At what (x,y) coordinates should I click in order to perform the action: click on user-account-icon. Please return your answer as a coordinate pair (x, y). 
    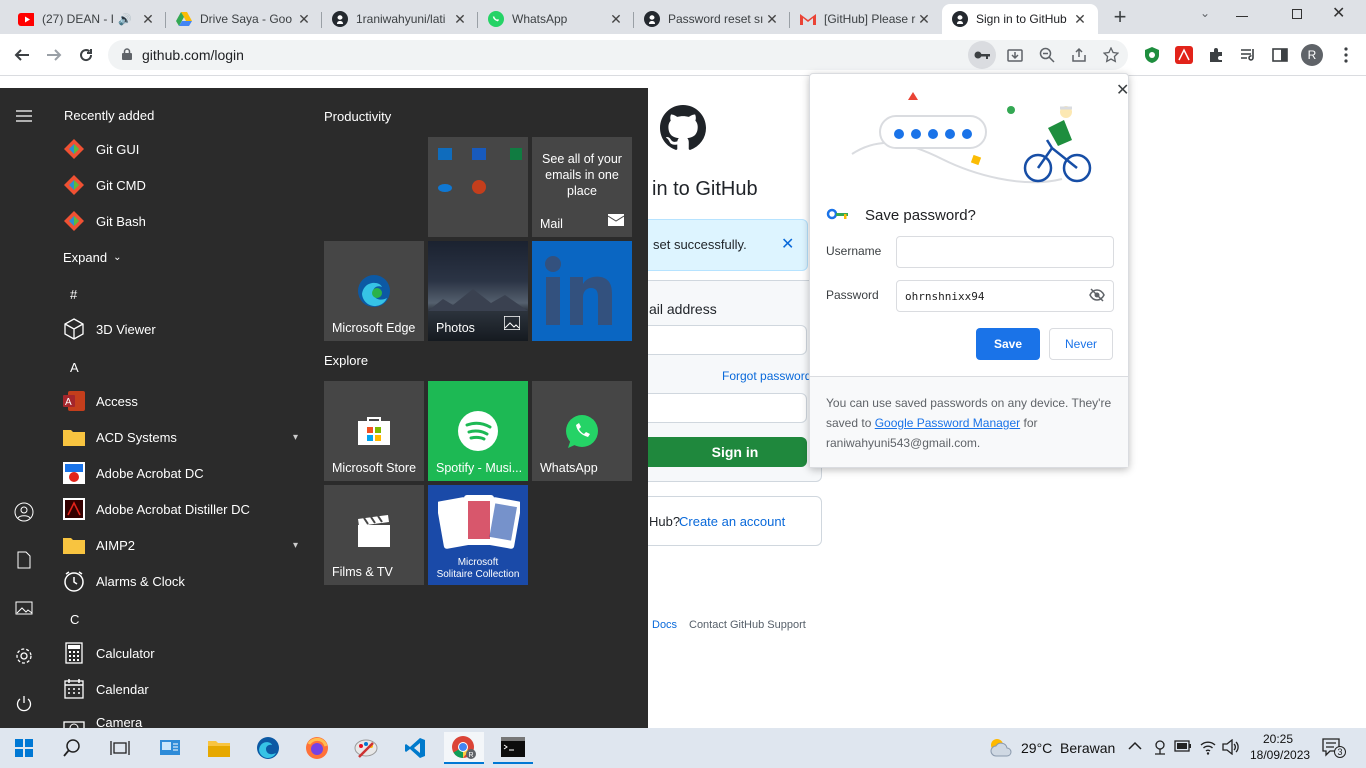
    Looking at the image, I should click on (24, 512).